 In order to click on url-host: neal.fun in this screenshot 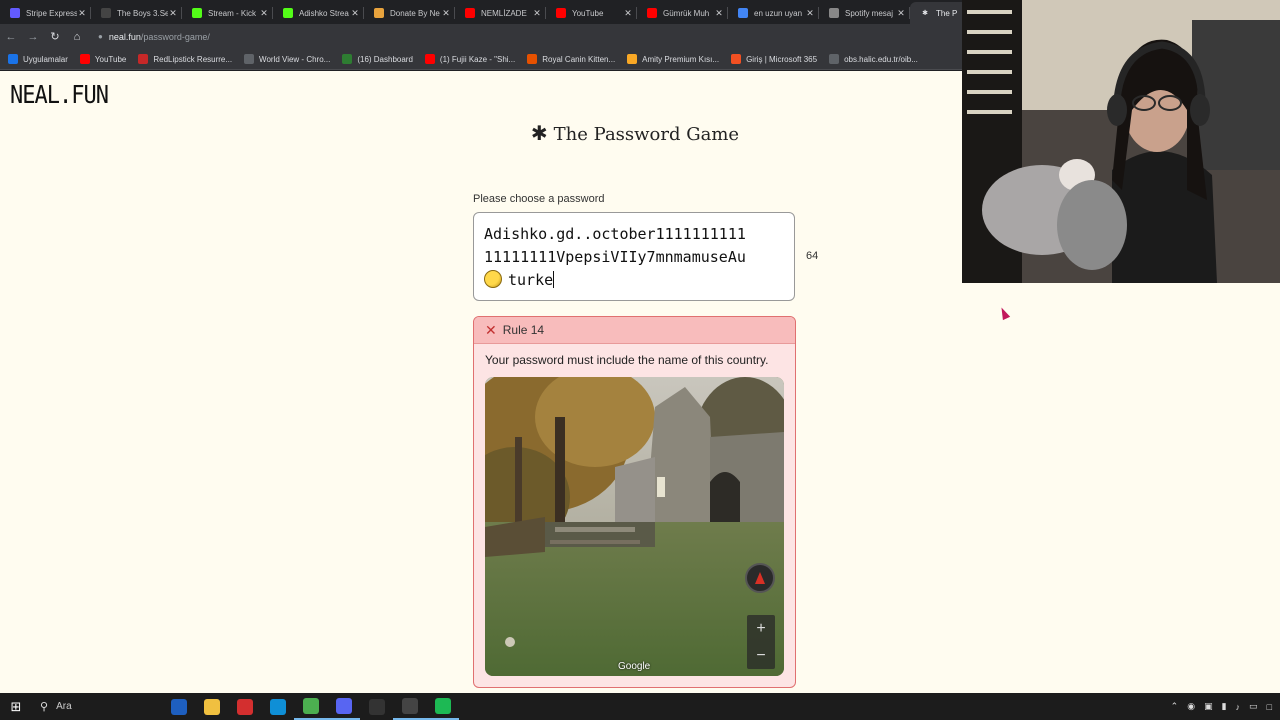, I will do `click(124, 36)`.